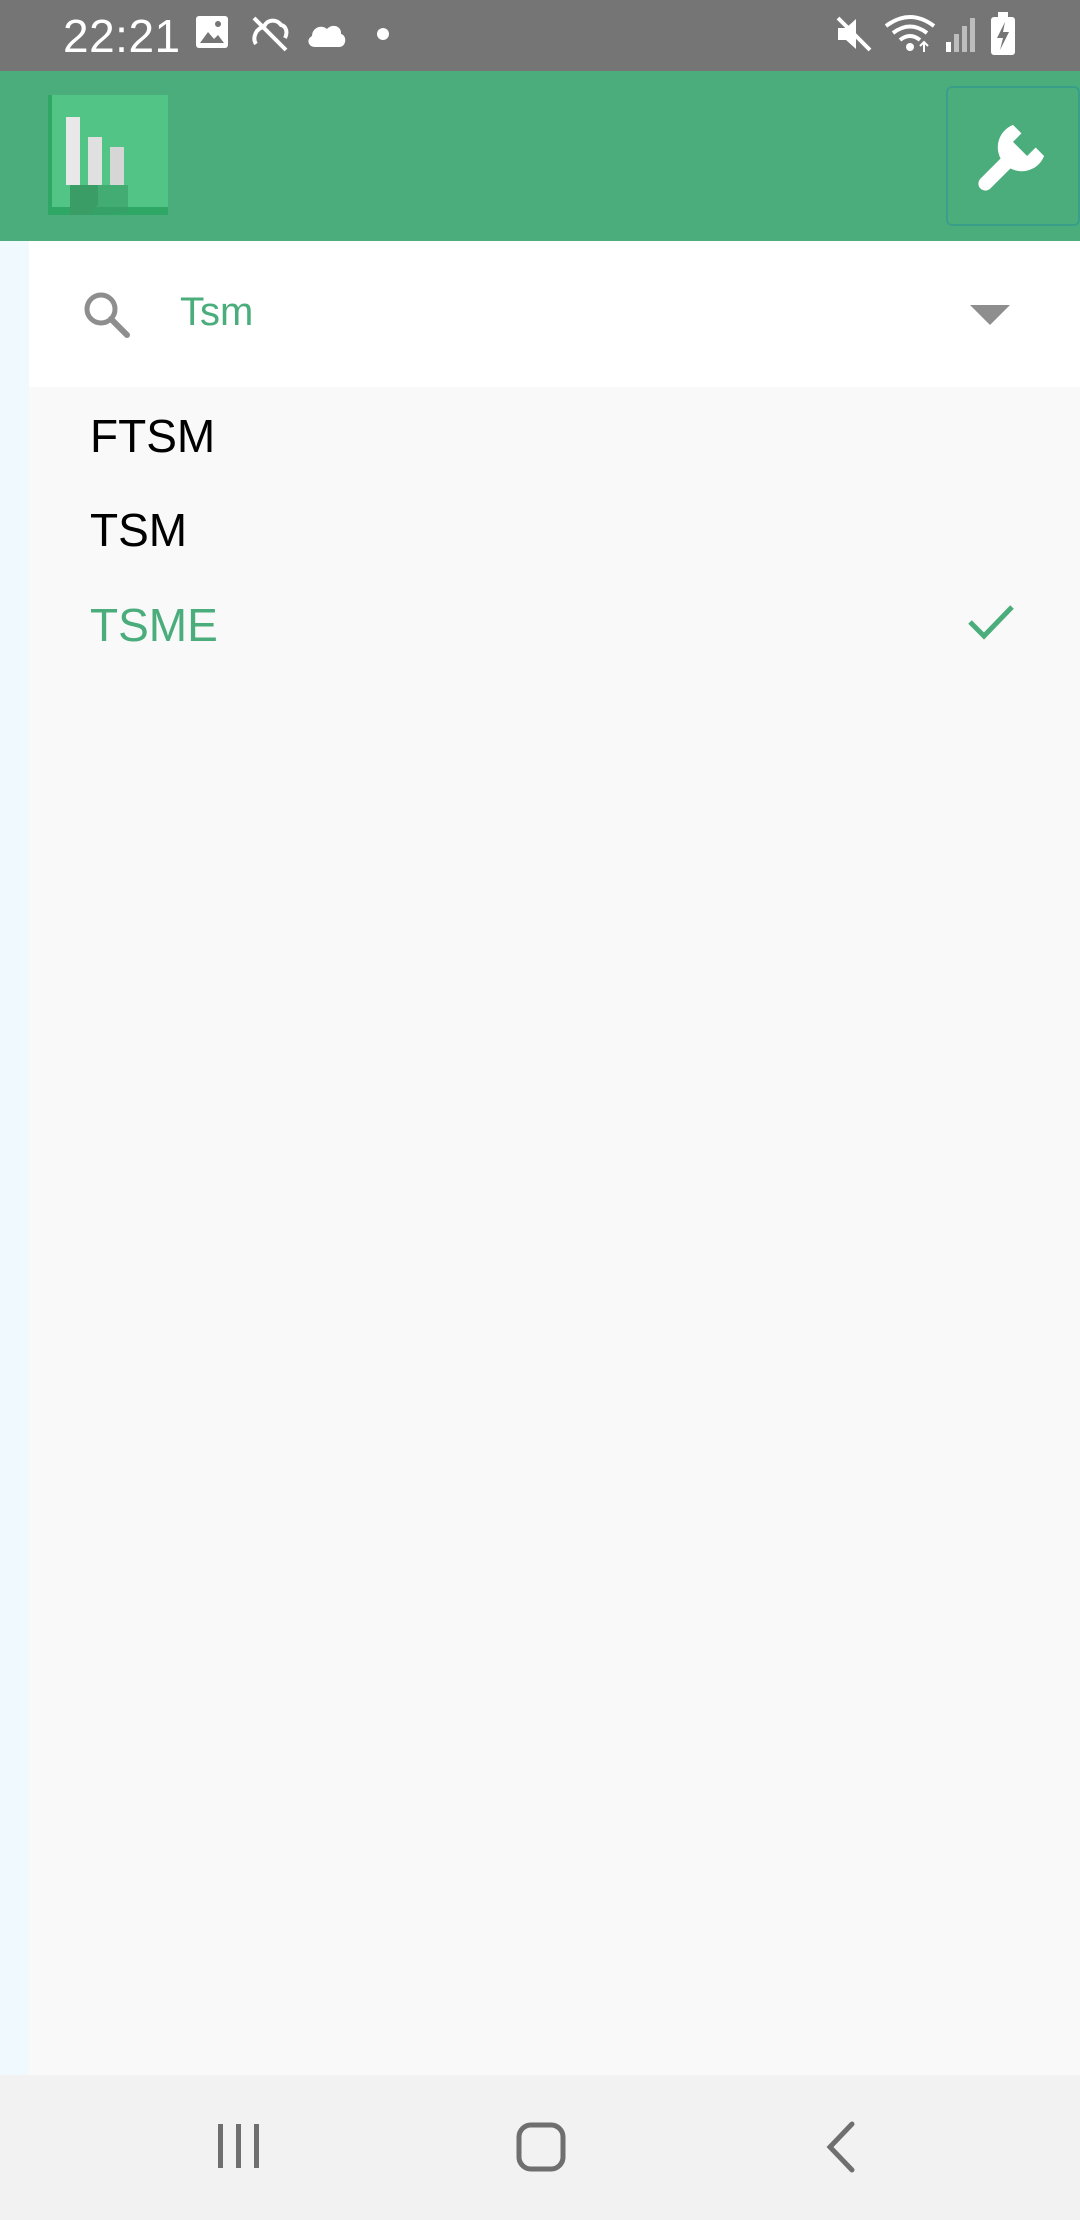 The width and height of the screenshot is (1080, 2220). Describe the element at coordinates (14, 1158) in the screenshot. I see `background-strip` at that location.